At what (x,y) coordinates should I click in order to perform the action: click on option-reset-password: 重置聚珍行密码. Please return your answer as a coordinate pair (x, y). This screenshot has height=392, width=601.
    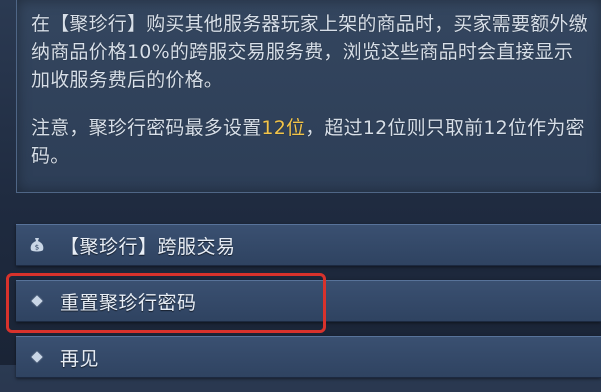
    Looking at the image, I should click on (308, 301).